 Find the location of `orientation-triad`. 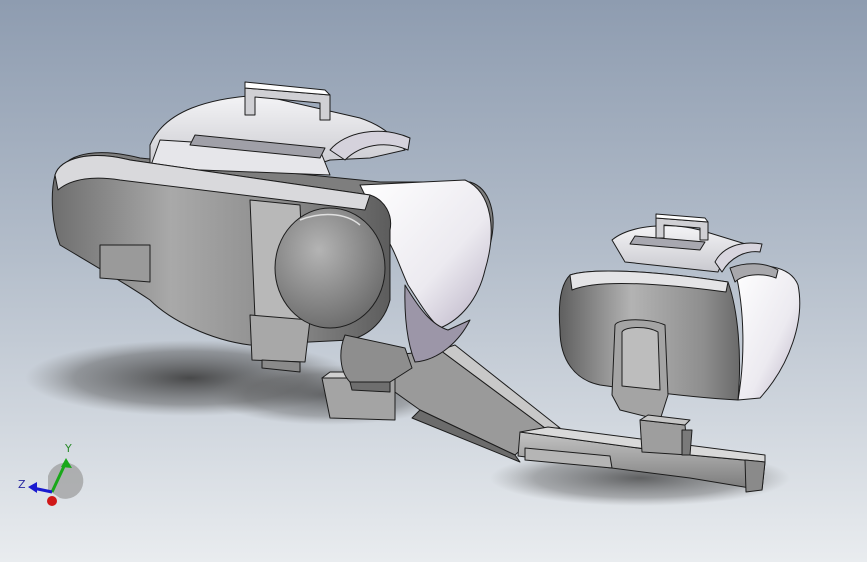

orientation-triad is located at coordinates (56, 482).